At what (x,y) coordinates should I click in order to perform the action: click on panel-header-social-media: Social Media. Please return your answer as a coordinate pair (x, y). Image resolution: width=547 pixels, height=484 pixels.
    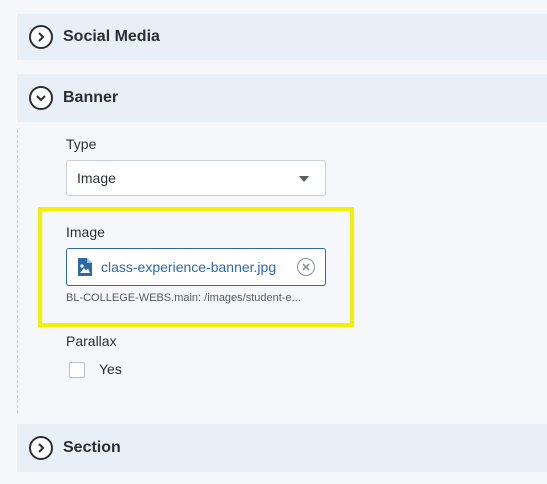
    Looking at the image, I should click on (282, 37).